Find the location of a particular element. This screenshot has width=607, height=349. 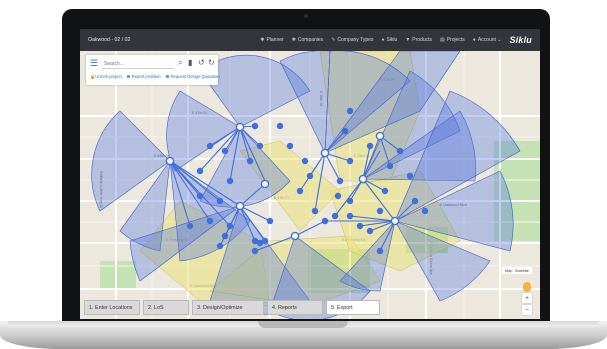

user-icon: ● is located at coordinates (383, 40).